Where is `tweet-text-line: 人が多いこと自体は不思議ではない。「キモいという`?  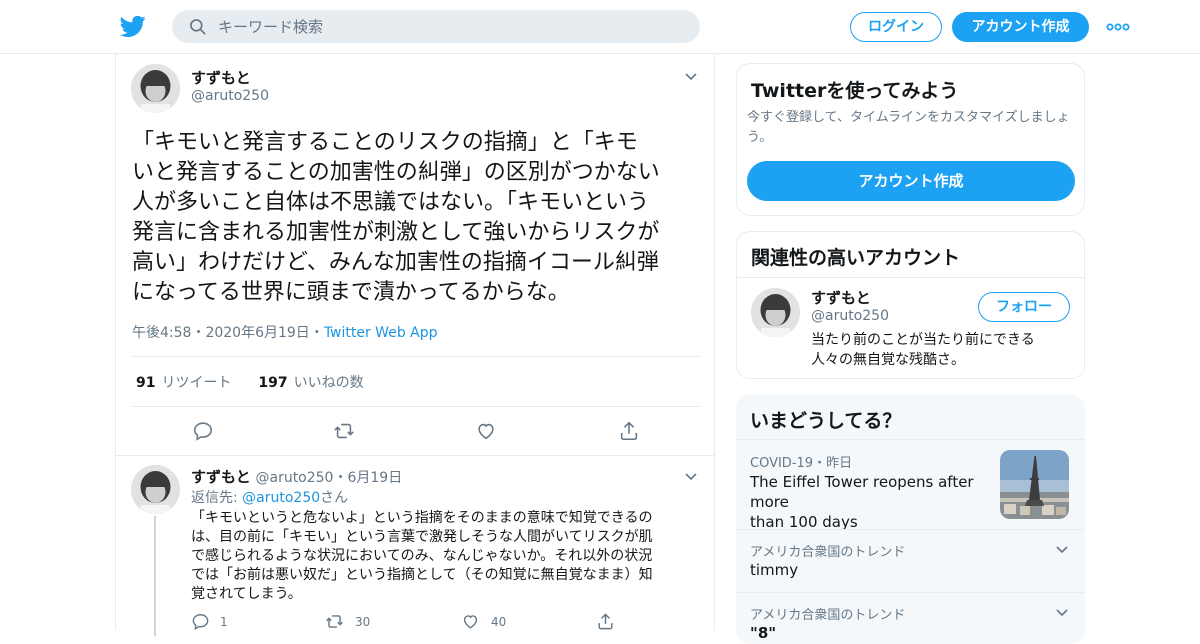
tweet-text-line: 人が多いこと自体は不思議ではない。「キモいという is located at coordinates (391, 202).